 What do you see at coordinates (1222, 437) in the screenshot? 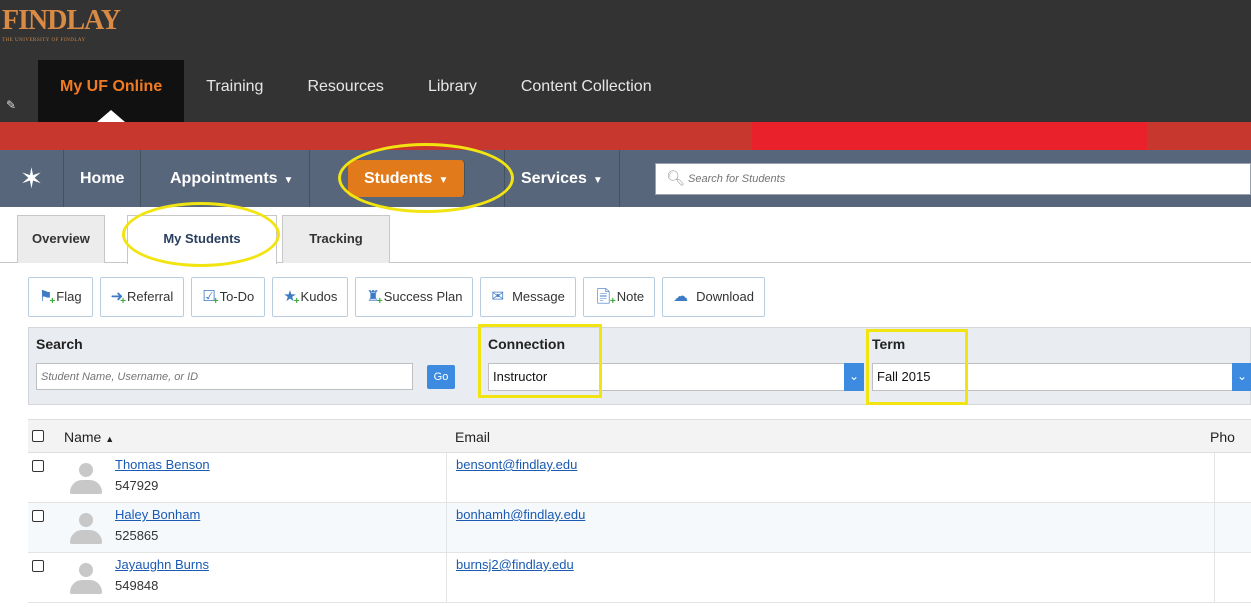
I see `phone-column-header: Pho` at bounding box center [1222, 437].